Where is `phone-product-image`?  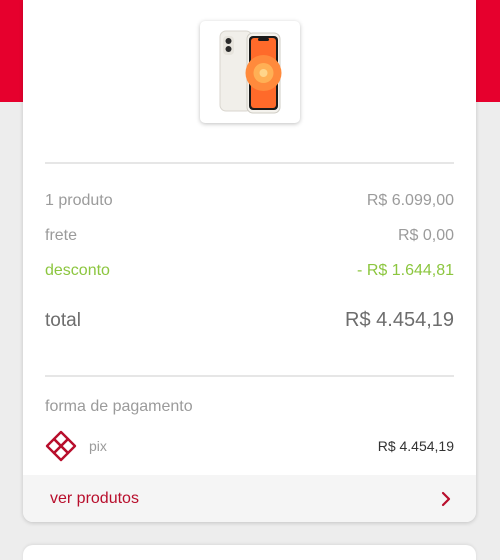 phone-product-image is located at coordinates (250, 72).